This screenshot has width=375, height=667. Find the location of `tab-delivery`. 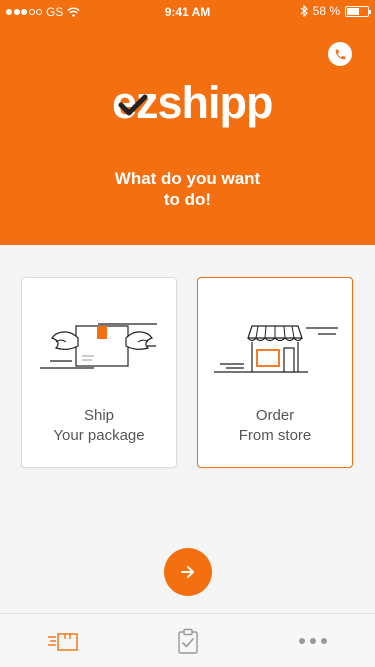

tab-delivery is located at coordinates (62, 640).